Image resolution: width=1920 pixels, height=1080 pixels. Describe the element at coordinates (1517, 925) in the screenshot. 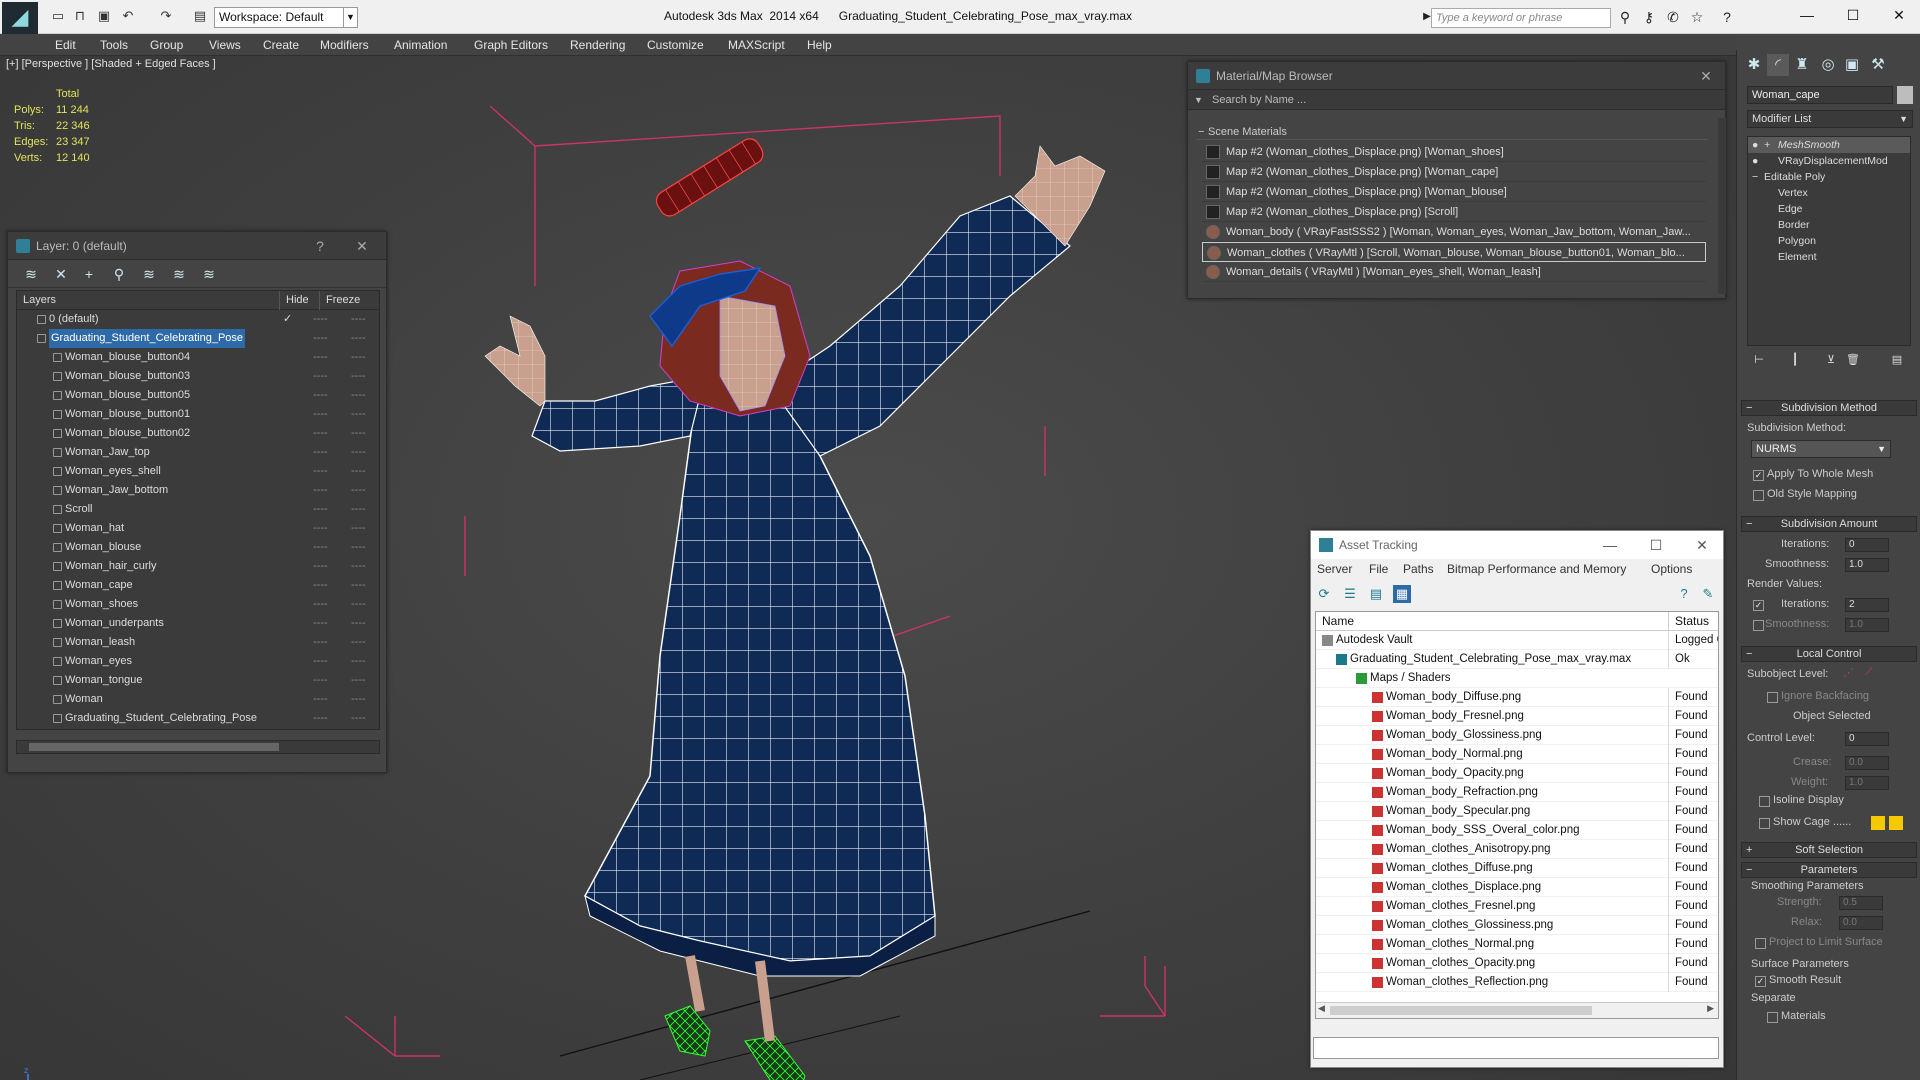

I see `asset-row: Woman_clothes_Glossiness.png Found` at that location.